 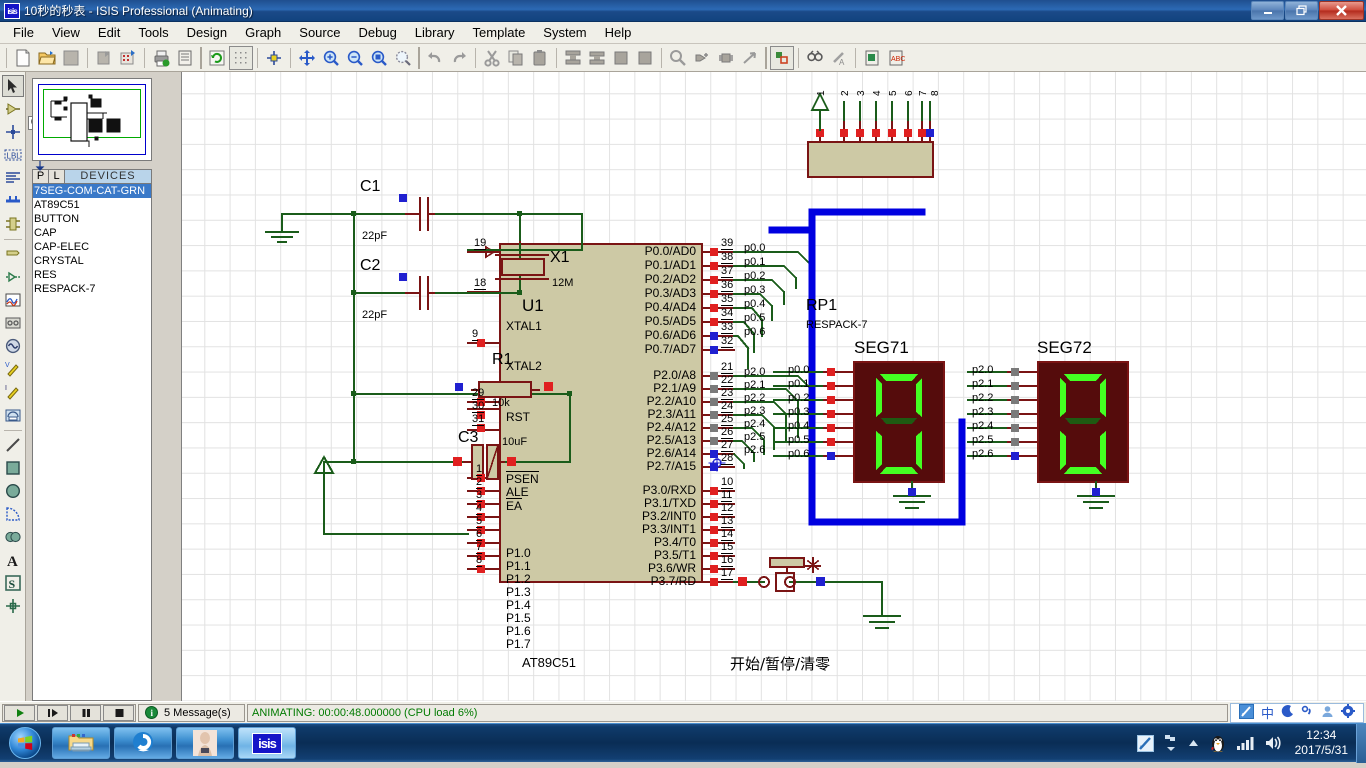 What do you see at coordinates (459, 58) in the screenshot?
I see `redo-icon` at bounding box center [459, 58].